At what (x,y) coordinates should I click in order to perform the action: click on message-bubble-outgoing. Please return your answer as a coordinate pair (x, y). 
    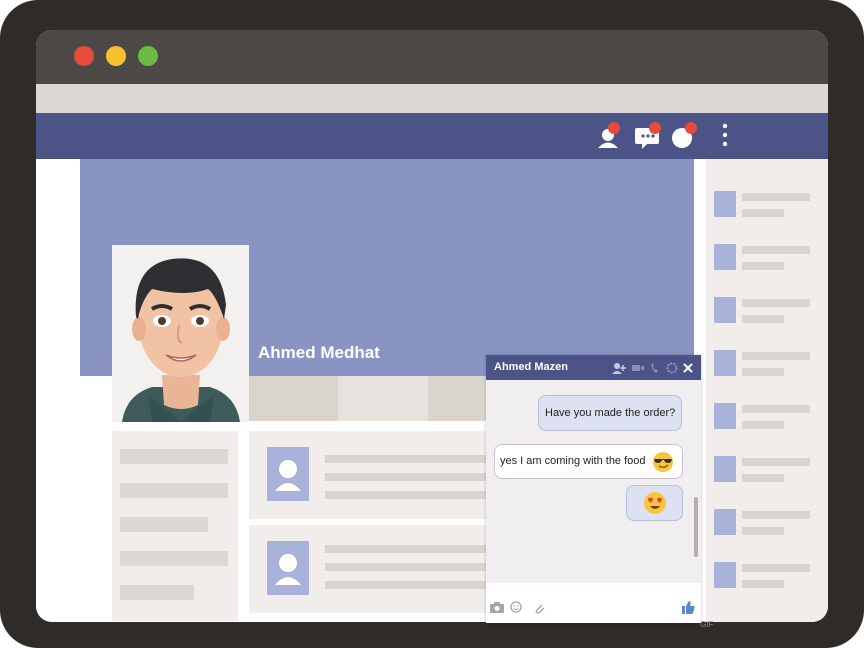
    Looking at the image, I should click on (654, 503).